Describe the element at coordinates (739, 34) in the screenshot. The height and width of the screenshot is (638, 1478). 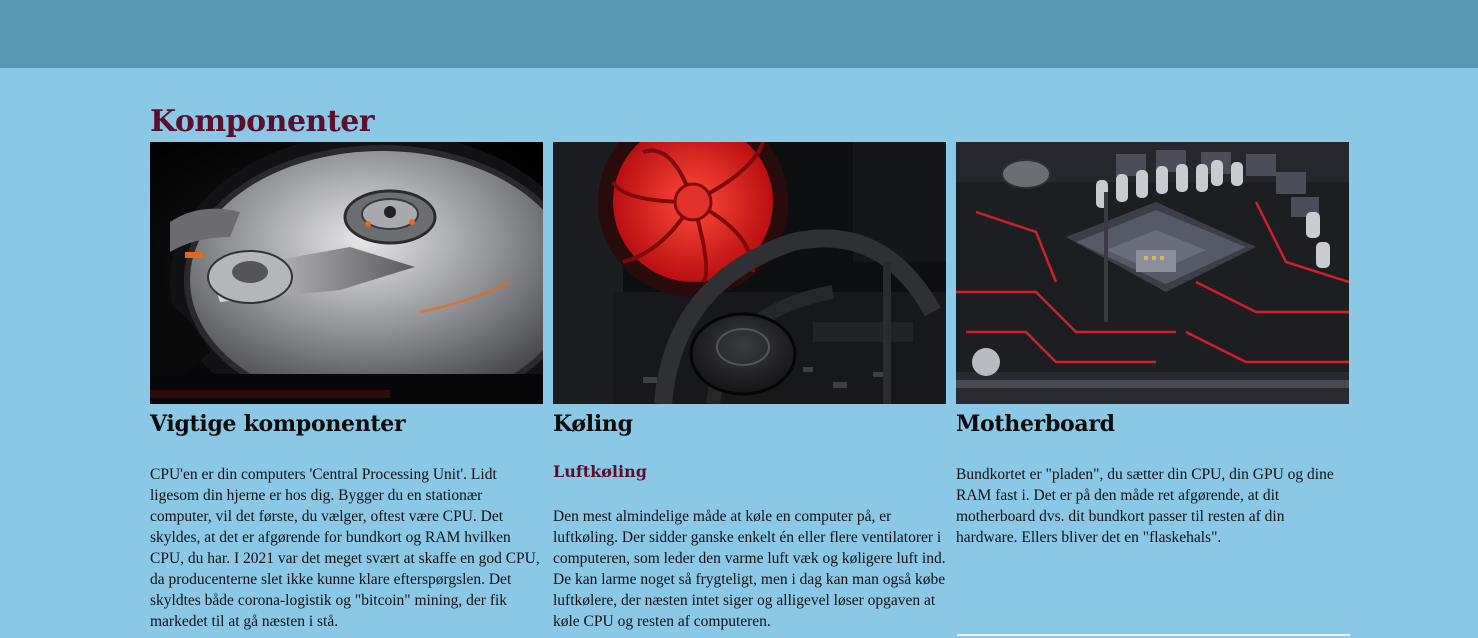
I see `top-navigation-bar` at that location.